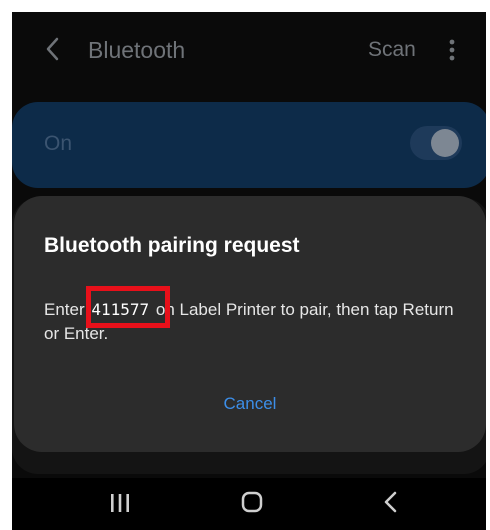  What do you see at coordinates (392, 50) in the screenshot?
I see `scan-button: Scan` at bounding box center [392, 50].